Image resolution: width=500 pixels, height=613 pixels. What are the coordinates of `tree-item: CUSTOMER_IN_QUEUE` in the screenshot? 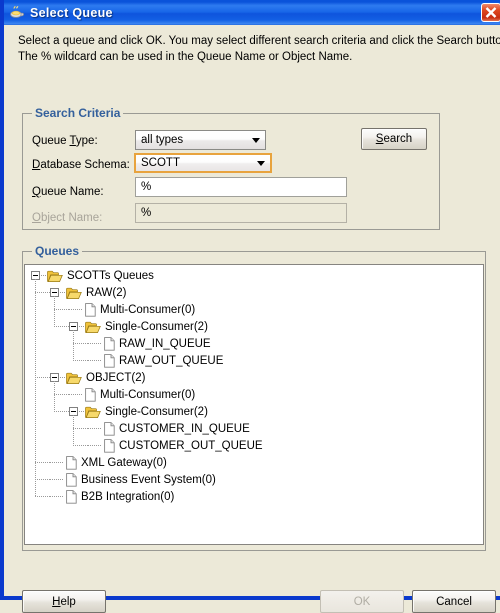 It's located at (182, 428).